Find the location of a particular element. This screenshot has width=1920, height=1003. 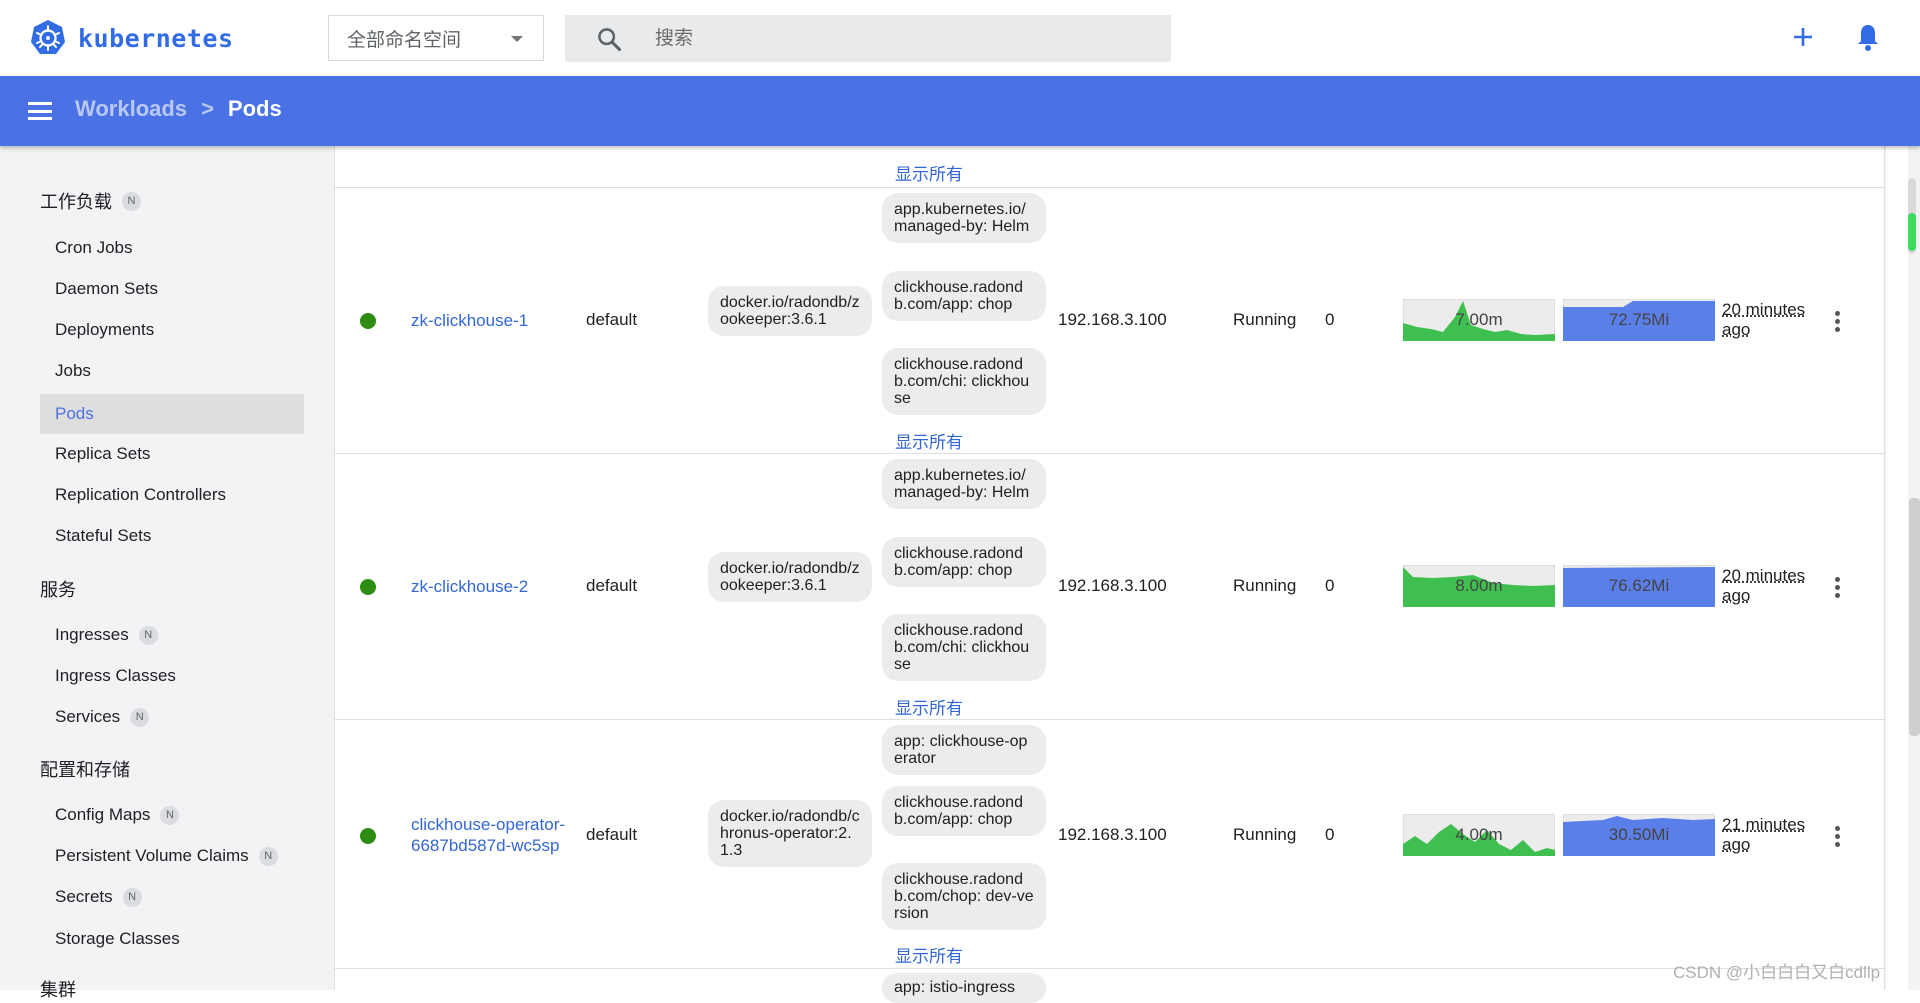

hamburger-menu-icon is located at coordinates (40, 111).